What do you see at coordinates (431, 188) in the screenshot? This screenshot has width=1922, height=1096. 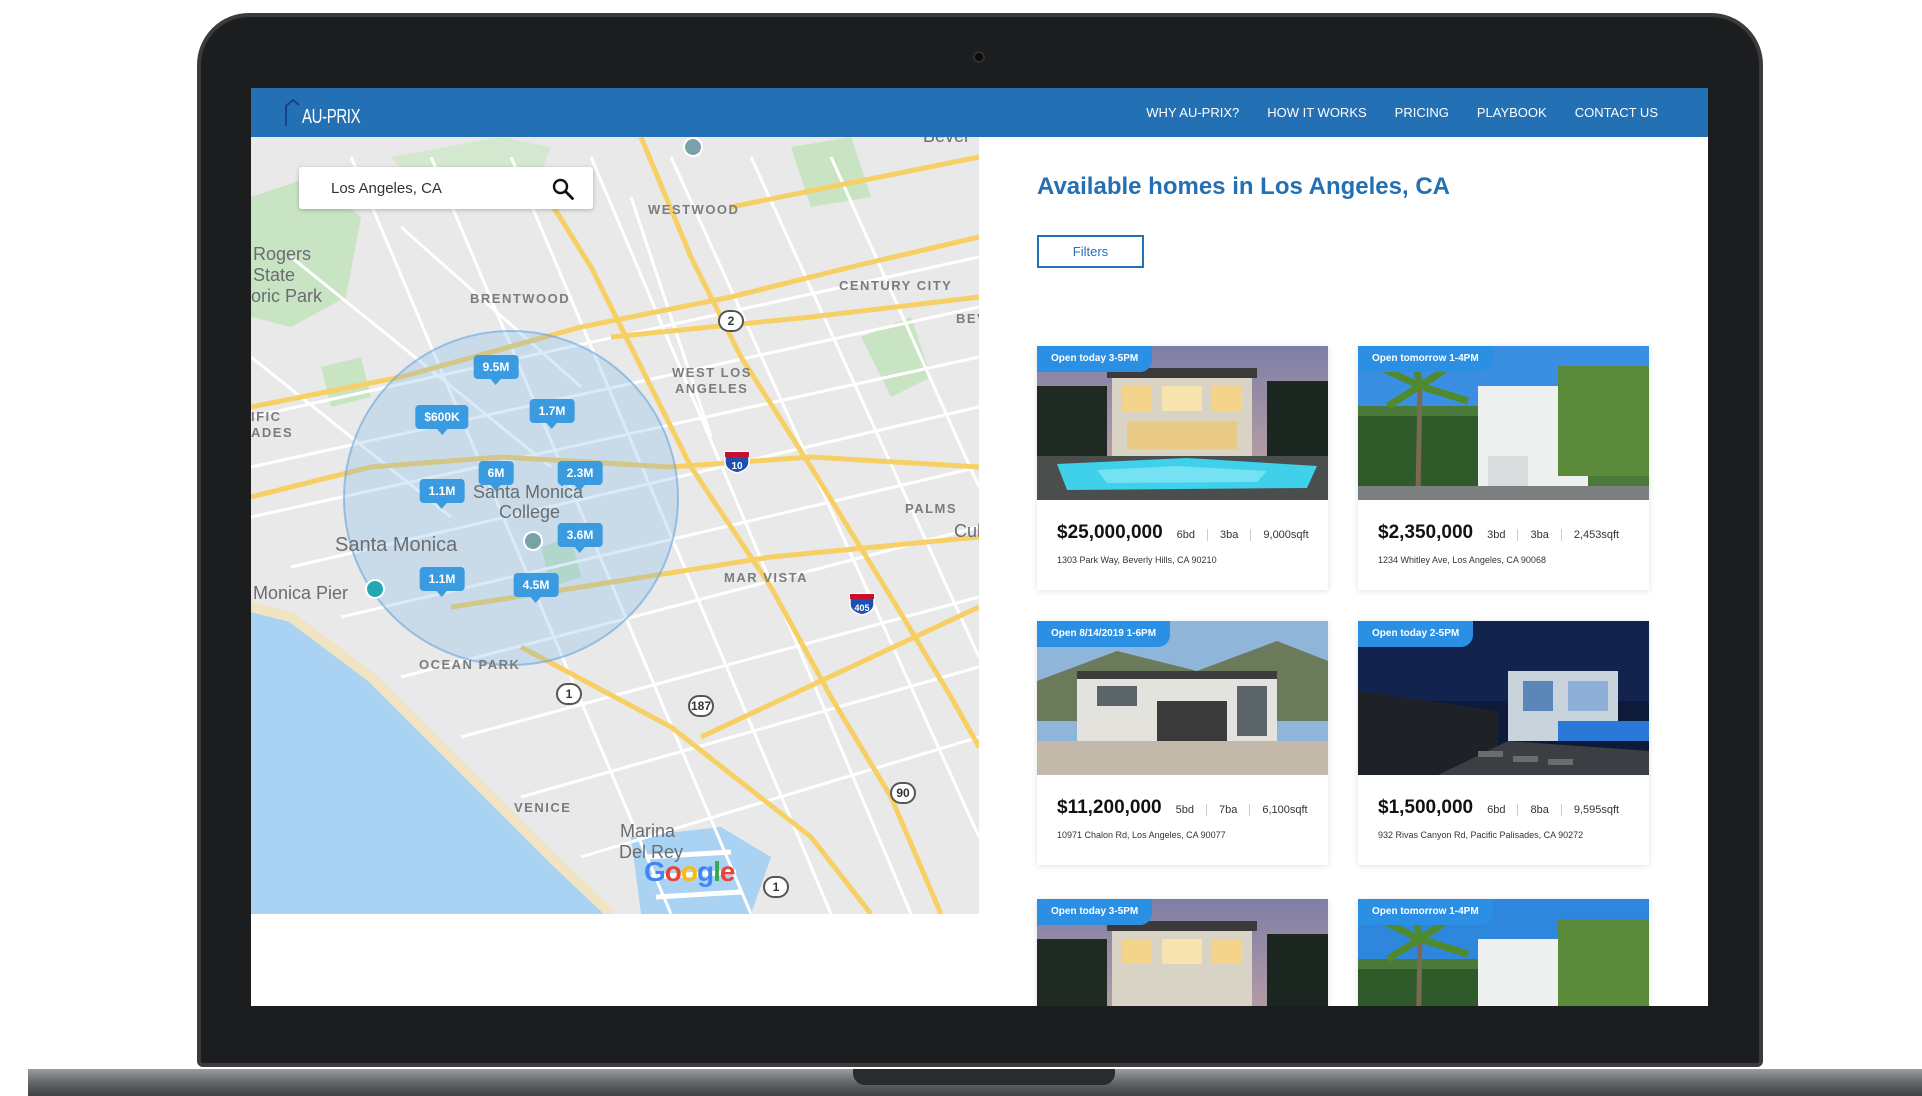 I see `location-search-input` at bounding box center [431, 188].